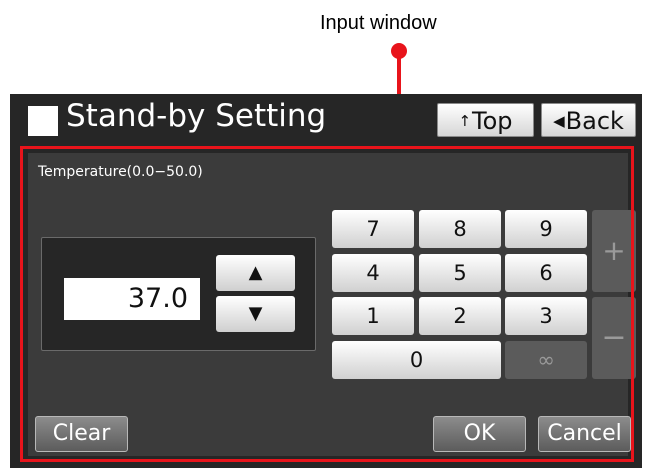 The width and height of the screenshot is (654, 468). What do you see at coordinates (594, 121) in the screenshot?
I see `back-button-label: Back` at bounding box center [594, 121].